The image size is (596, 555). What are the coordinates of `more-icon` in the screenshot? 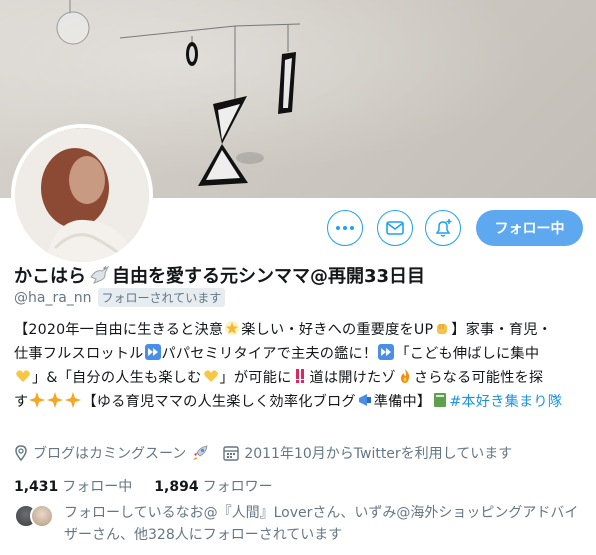 It's located at (345, 228).